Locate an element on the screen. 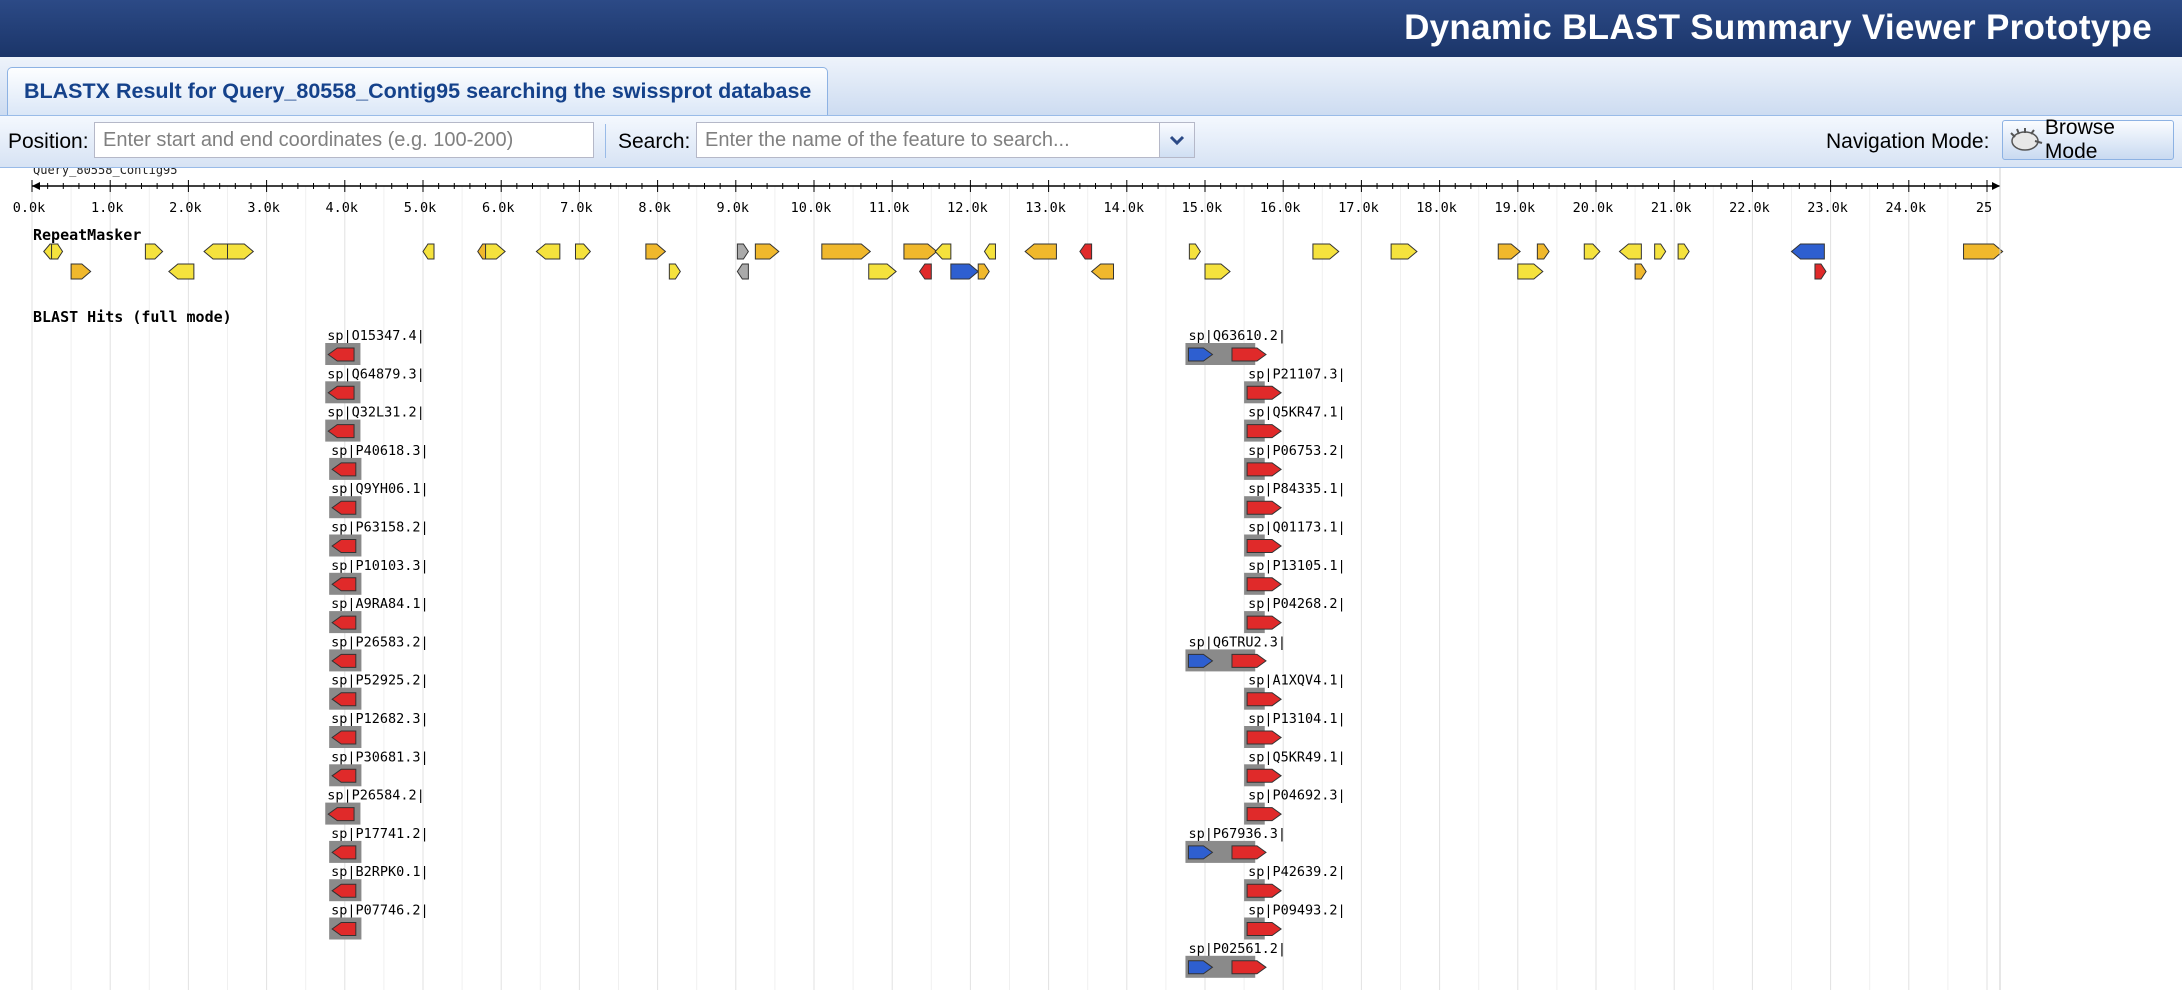 The width and height of the screenshot is (2182, 990). blast-hit-label: sp|P13105.1| is located at coordinates (1297, 566).